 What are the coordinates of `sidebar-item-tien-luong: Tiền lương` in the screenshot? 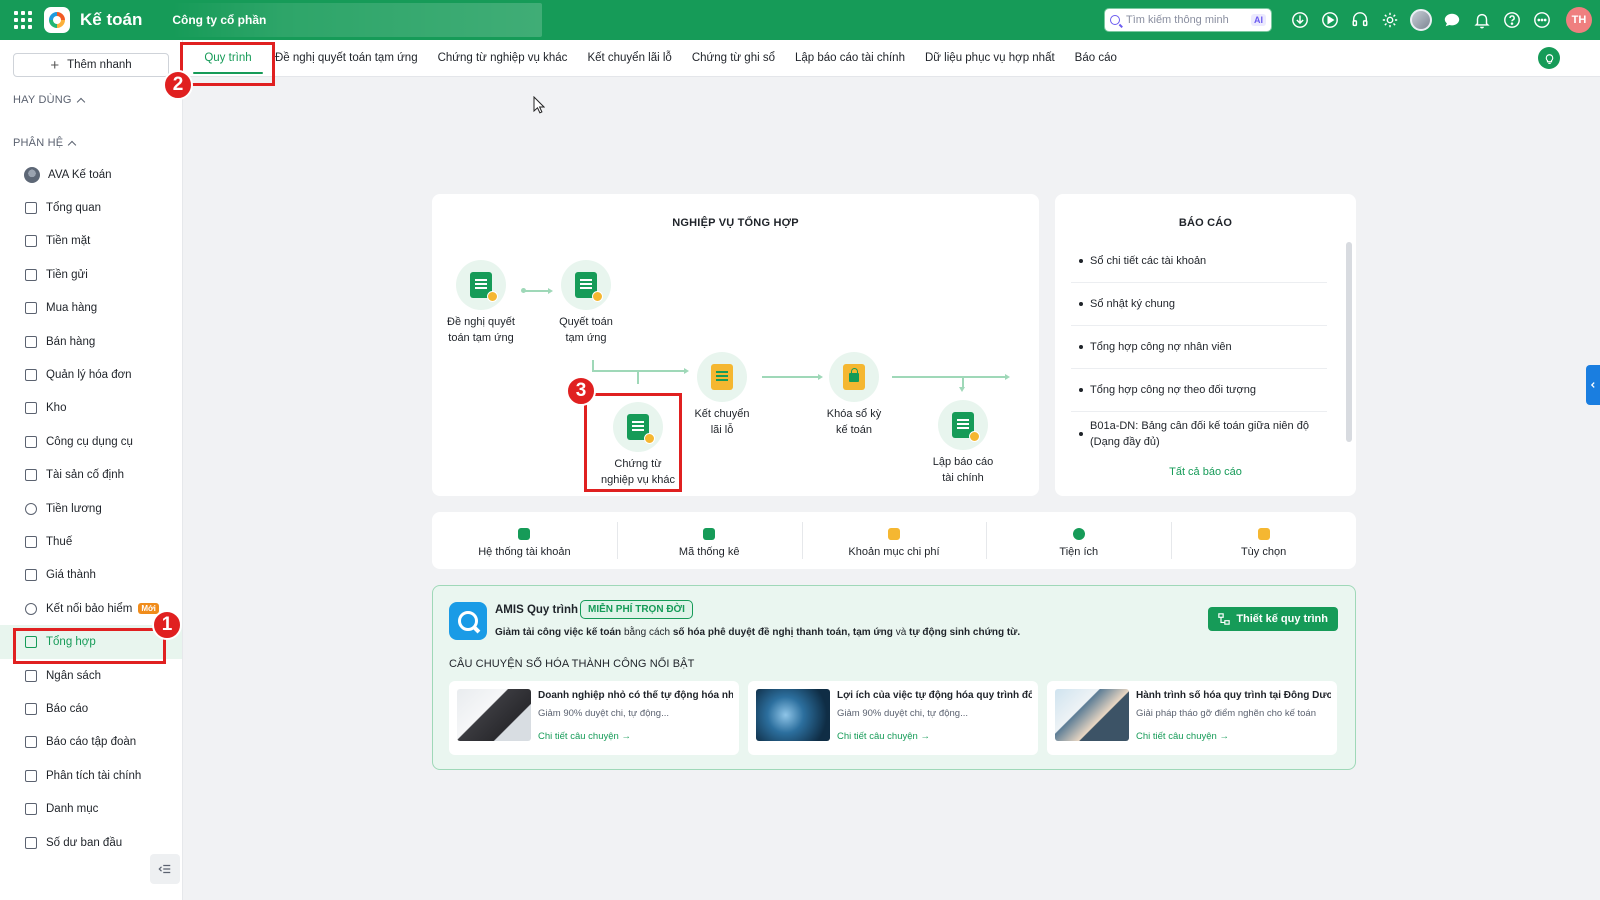 It's located at (91, 508).